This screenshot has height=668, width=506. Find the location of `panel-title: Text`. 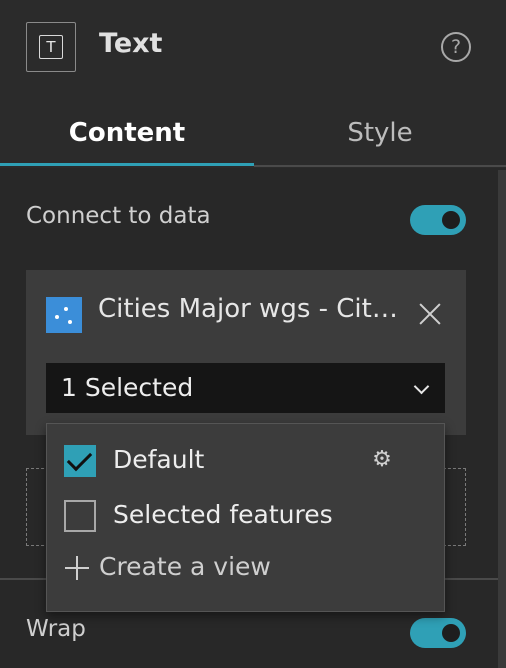

panel-title: Text is located at coordinates (131, 43).